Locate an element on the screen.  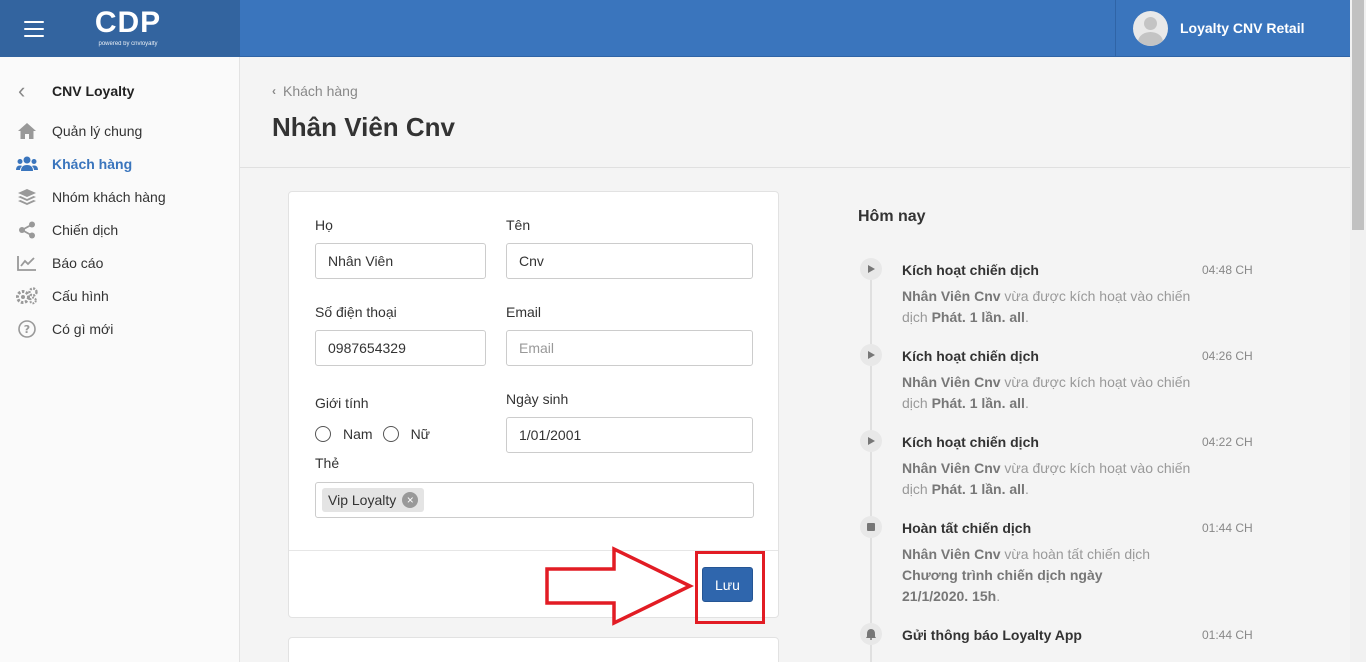
scrollbar is located at coordinates (1358, 331).